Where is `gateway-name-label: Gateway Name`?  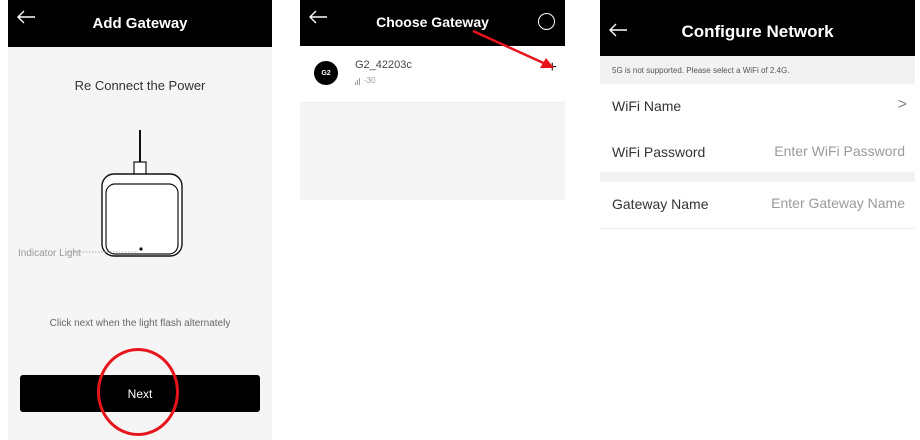
gateway-name-label: Gateway Name is located at coordinates (660, 204).